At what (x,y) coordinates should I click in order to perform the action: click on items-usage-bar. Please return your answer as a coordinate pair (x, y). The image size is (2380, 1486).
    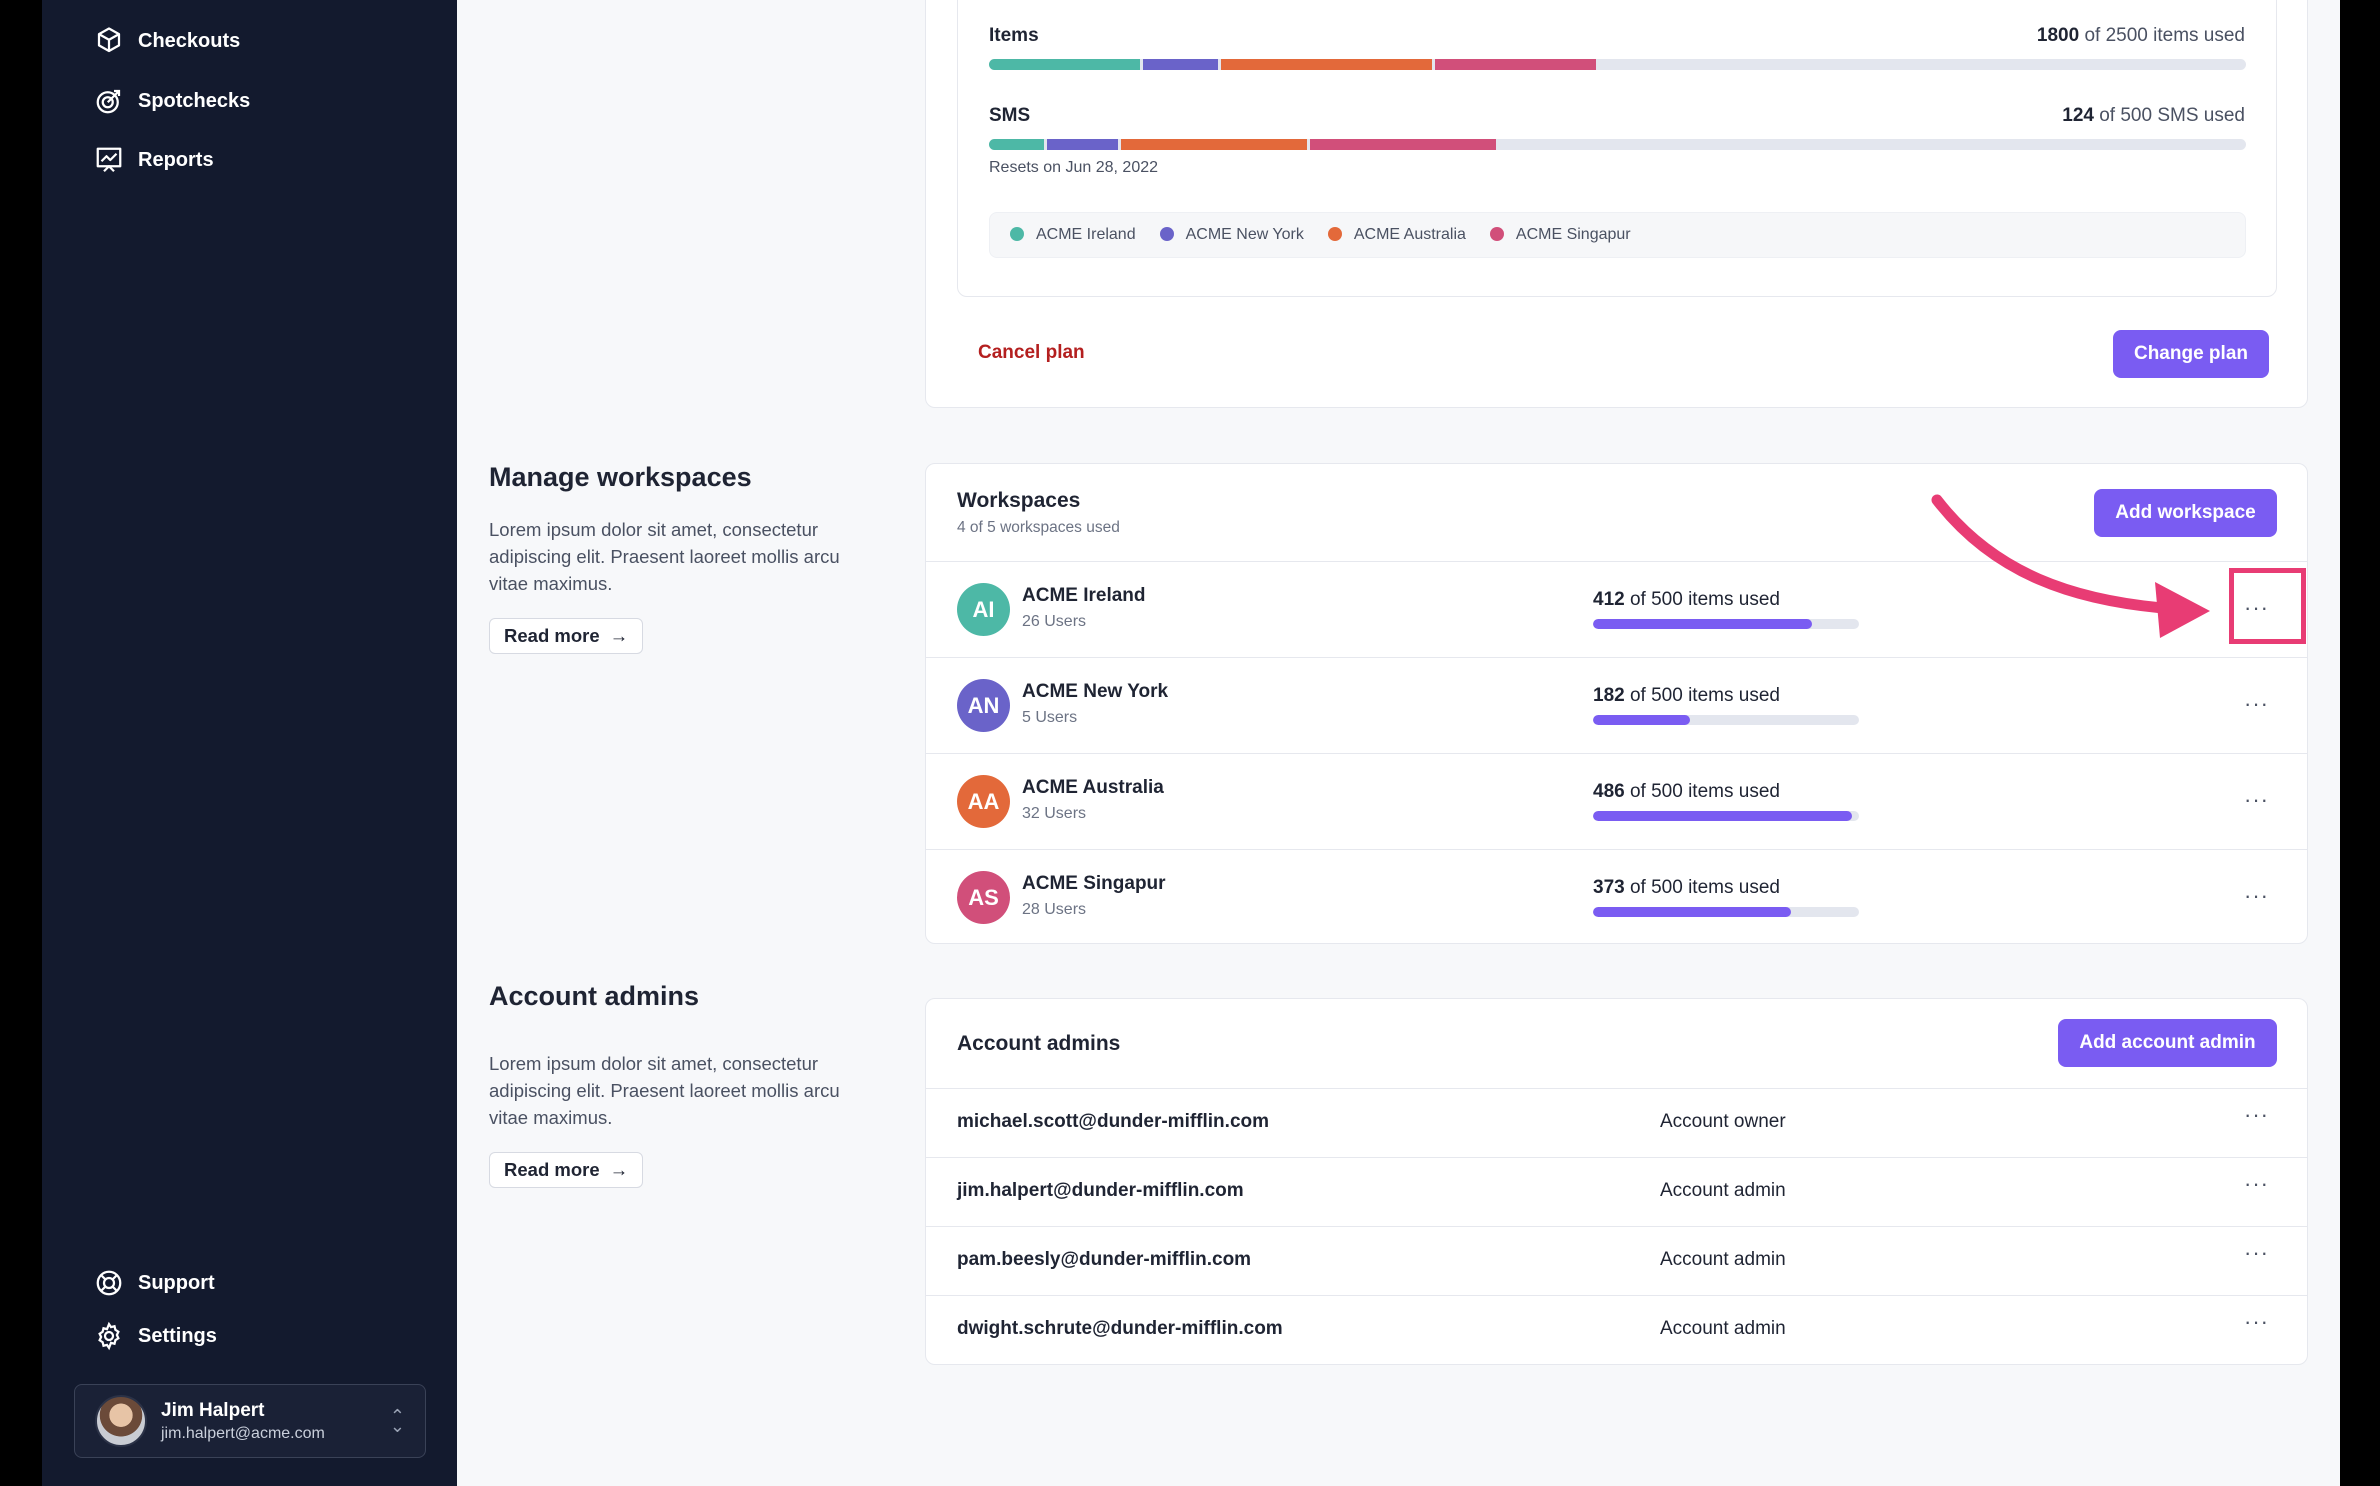
    Looking at the image, I should click on (1617, 64).